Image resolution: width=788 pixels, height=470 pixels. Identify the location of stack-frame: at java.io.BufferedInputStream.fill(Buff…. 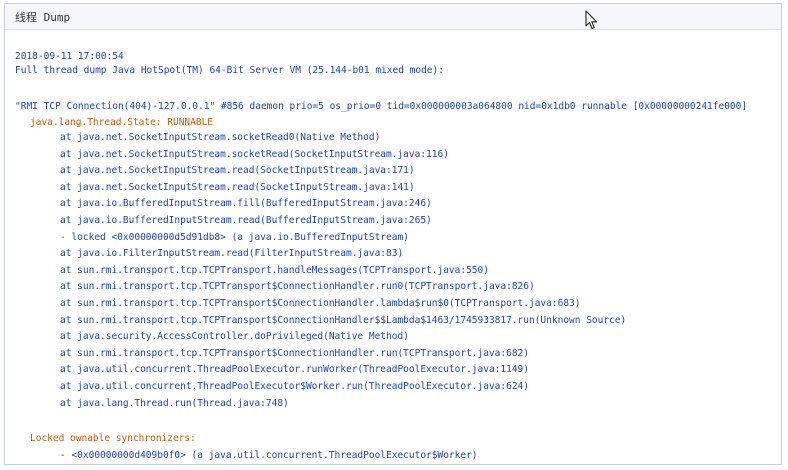
(246, 204).